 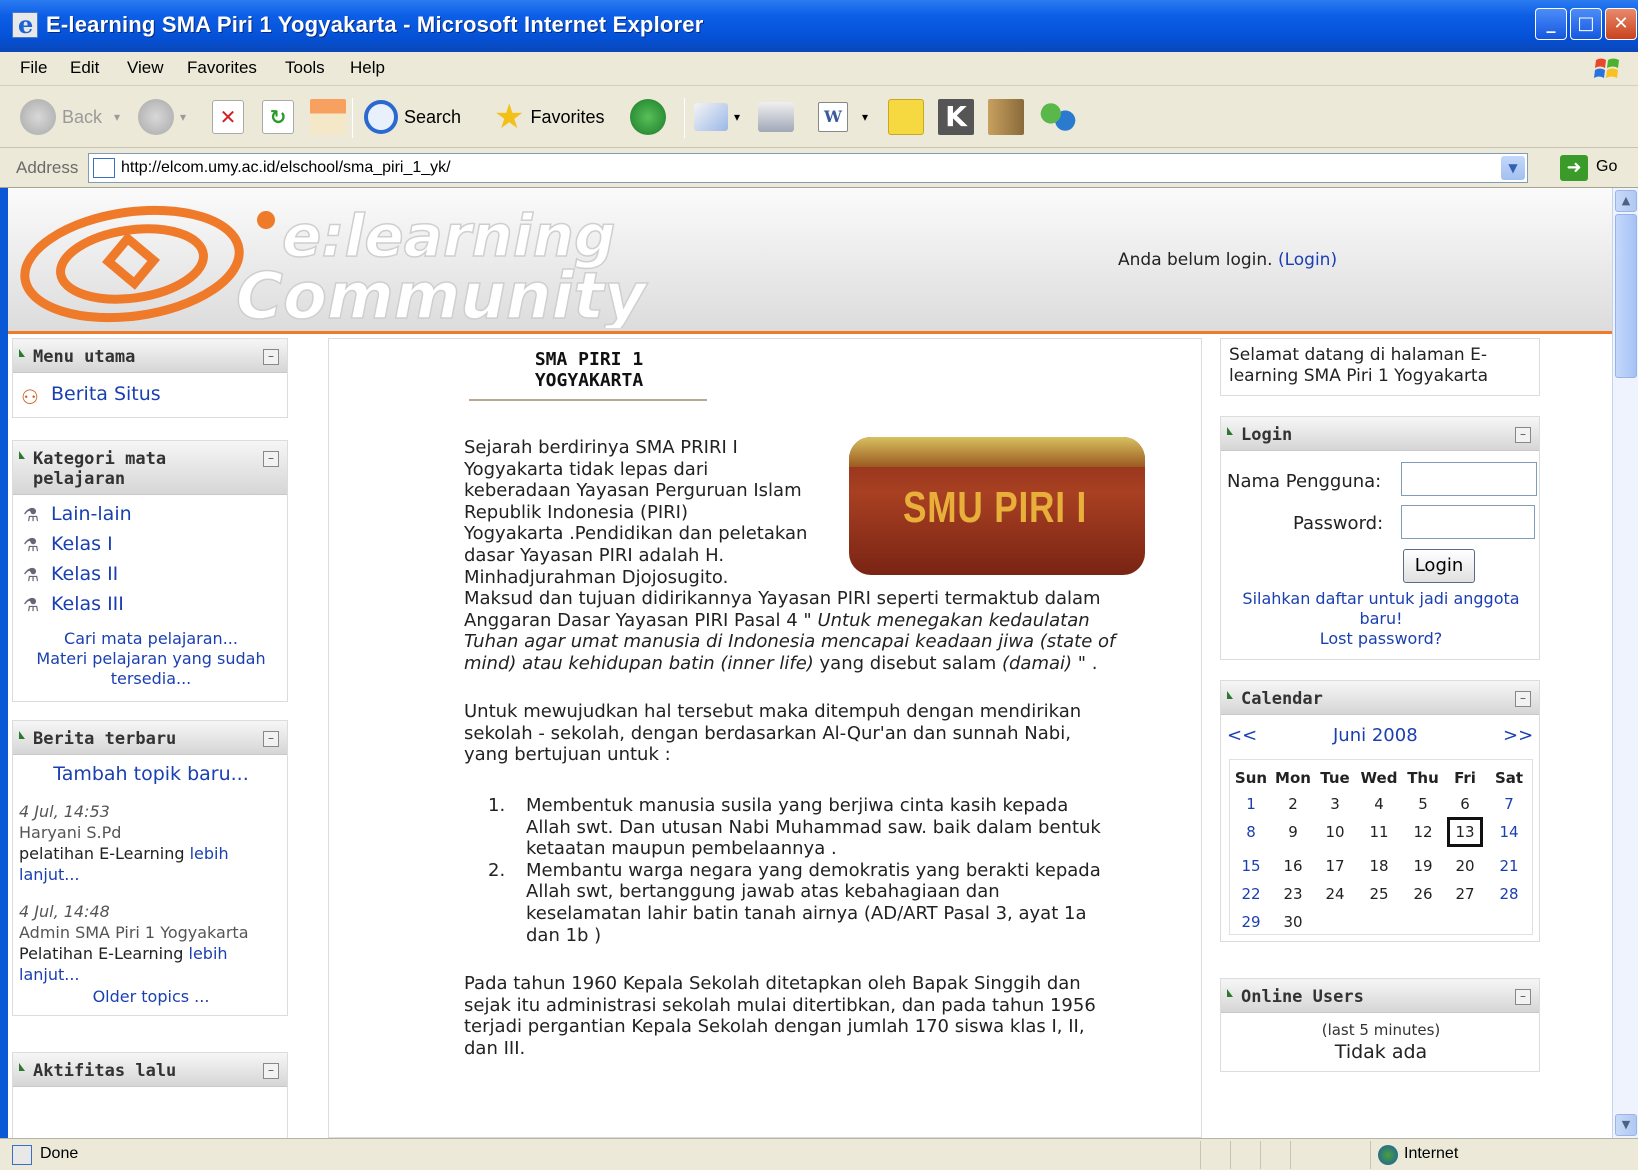 I want to click on category-link: Lain-lain, so click(x=91, y=514).